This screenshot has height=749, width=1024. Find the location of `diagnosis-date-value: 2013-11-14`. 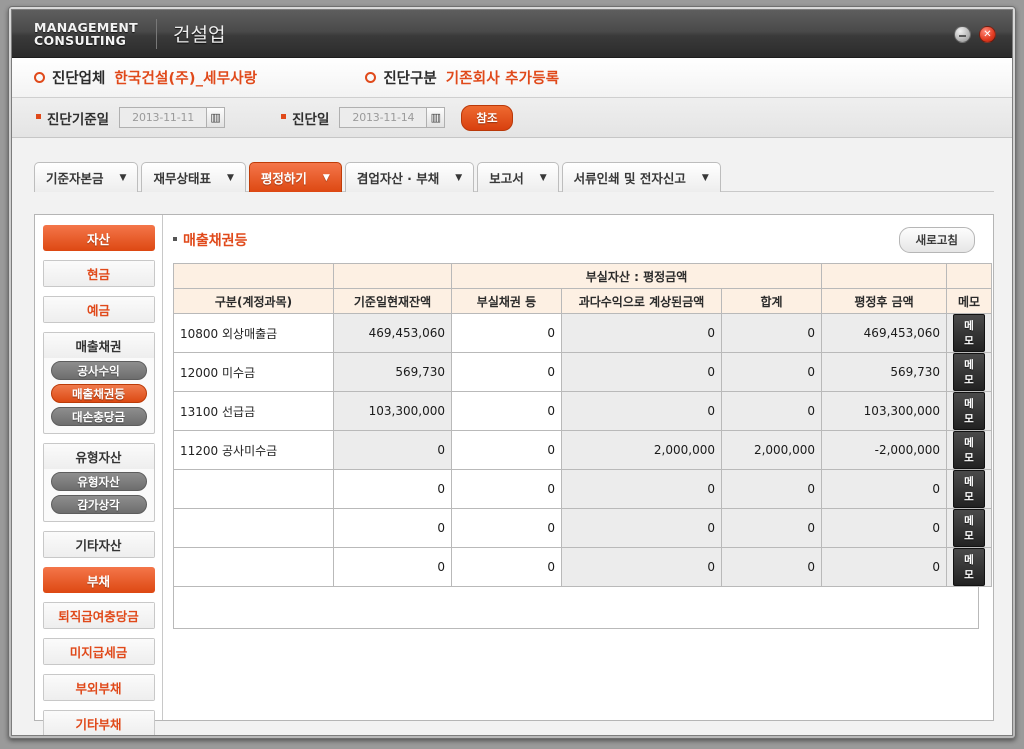

diagnosis-date-value: 2013-11-14 is located at coordinates (383, 117).